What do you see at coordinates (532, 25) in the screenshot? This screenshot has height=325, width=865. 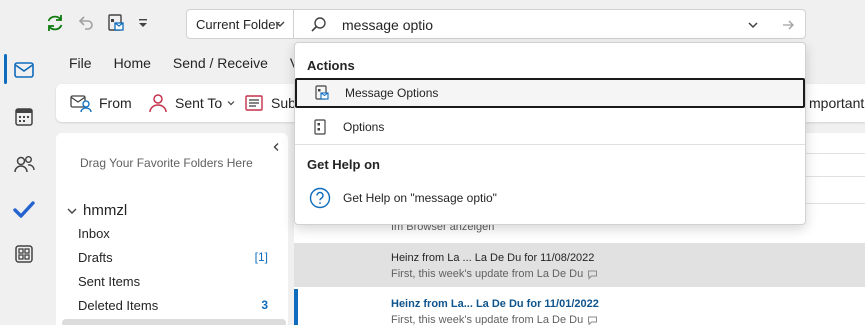 I see `search-input` at bounding box center [532, 25].